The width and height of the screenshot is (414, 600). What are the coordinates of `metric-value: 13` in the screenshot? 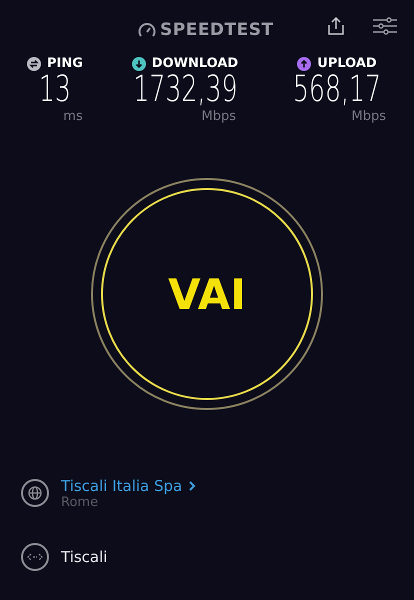 It's located at (55, 90).